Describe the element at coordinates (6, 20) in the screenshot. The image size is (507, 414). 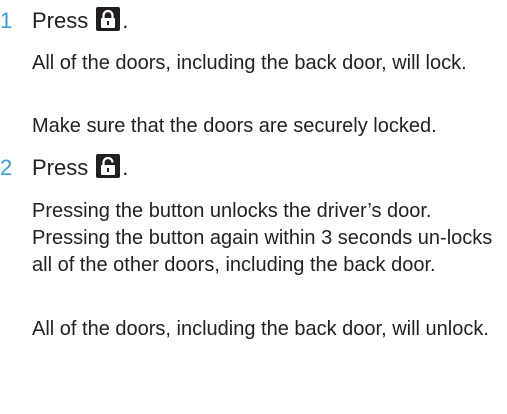
I see `step-number: 1` at that location.